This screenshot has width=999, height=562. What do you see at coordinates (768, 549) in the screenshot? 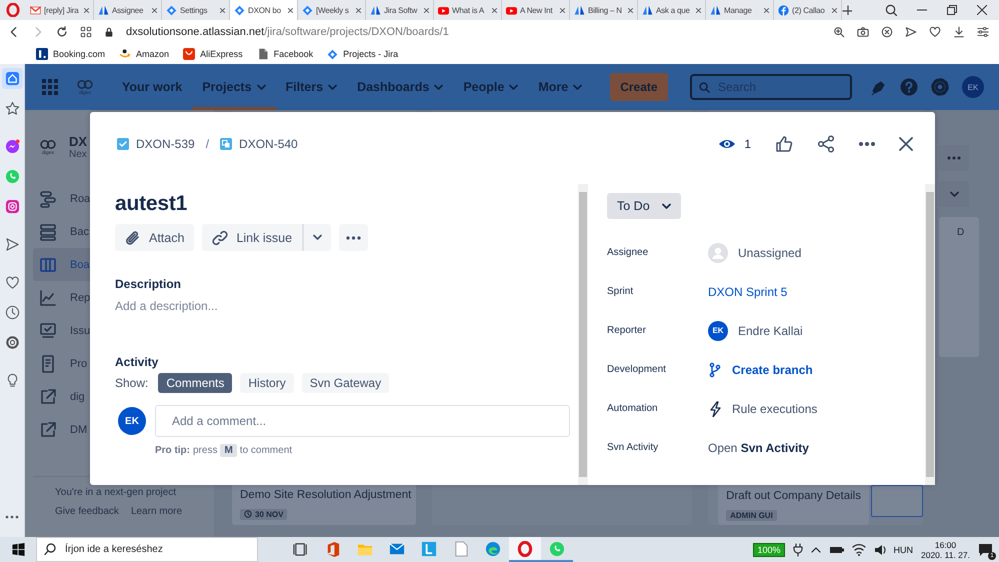
I see `battery-indicator: 100%` at bounding box center [768, 549].